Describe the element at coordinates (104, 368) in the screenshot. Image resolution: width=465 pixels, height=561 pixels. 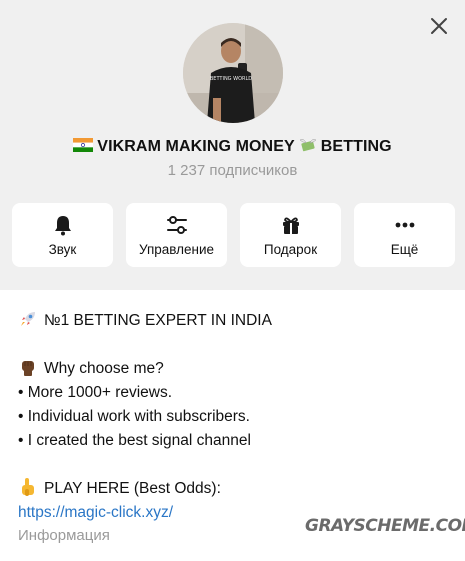
I see `description-why: Why choose me?` at that location.